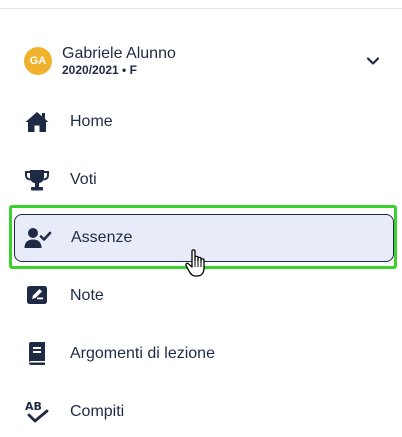  Describe the element at coordinates (91, 121) in the screenshot. I see `sidebar-item-label: Home` at that location.